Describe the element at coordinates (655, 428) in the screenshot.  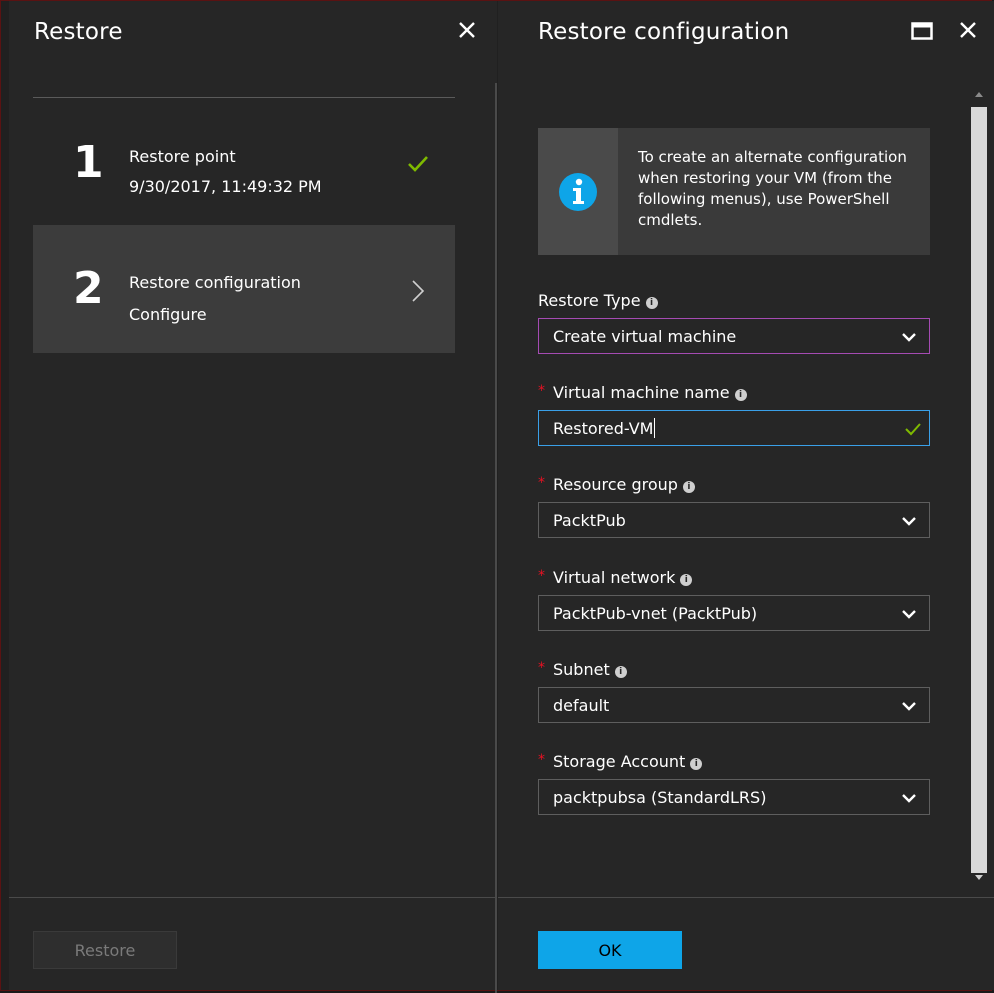
I see `text-cursor` at that location.